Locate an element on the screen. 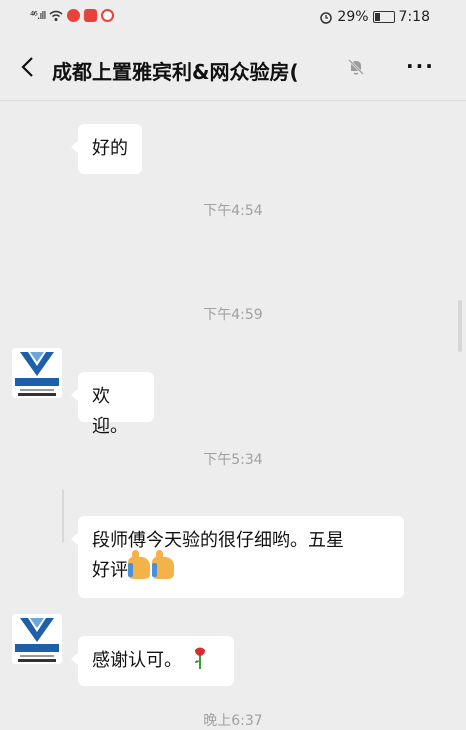  message-timestamp: 下午5:34 is located at coordinates (233, 460).